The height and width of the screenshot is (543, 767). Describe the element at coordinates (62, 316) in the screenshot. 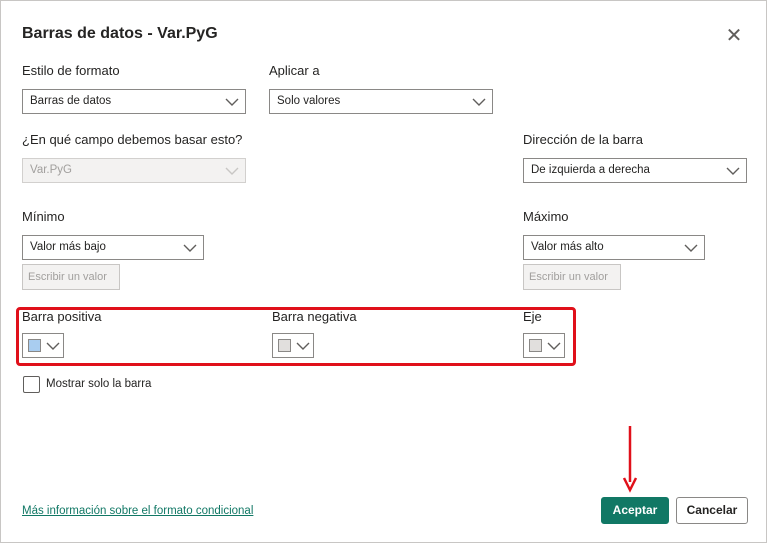

I see `positive-bar-label: Barra positiva` at that location.